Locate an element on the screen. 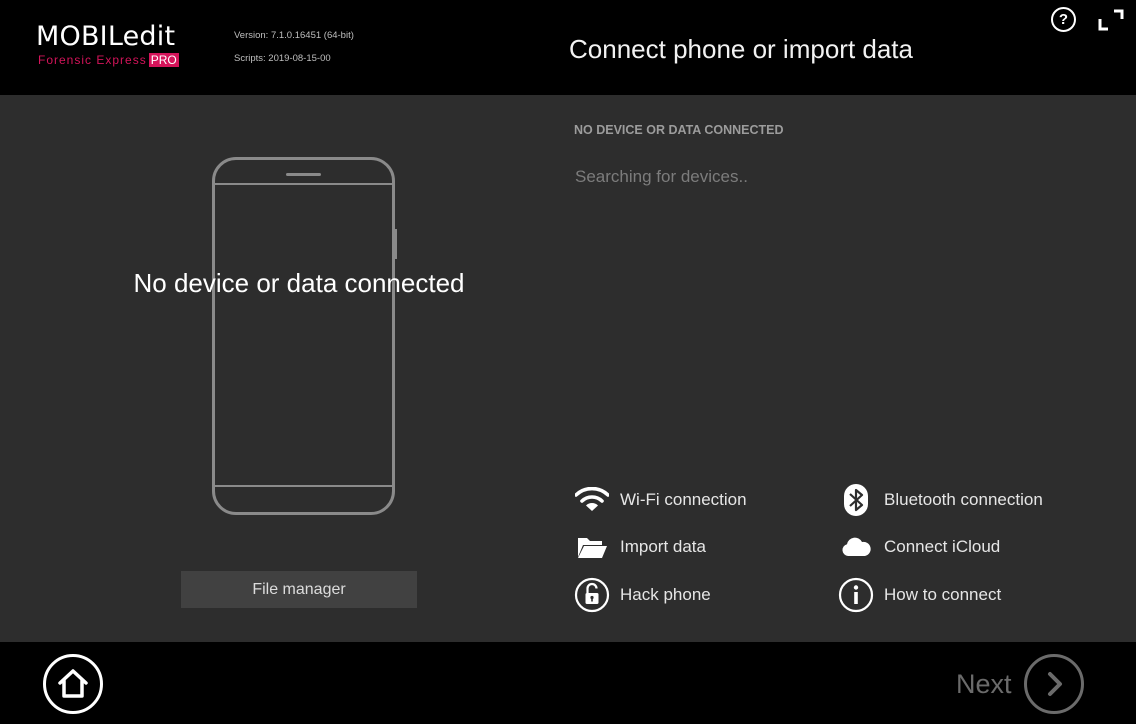 This screenshot has height=724, width=1136. chevron-right-icon is located at coordinates (1053, 684).